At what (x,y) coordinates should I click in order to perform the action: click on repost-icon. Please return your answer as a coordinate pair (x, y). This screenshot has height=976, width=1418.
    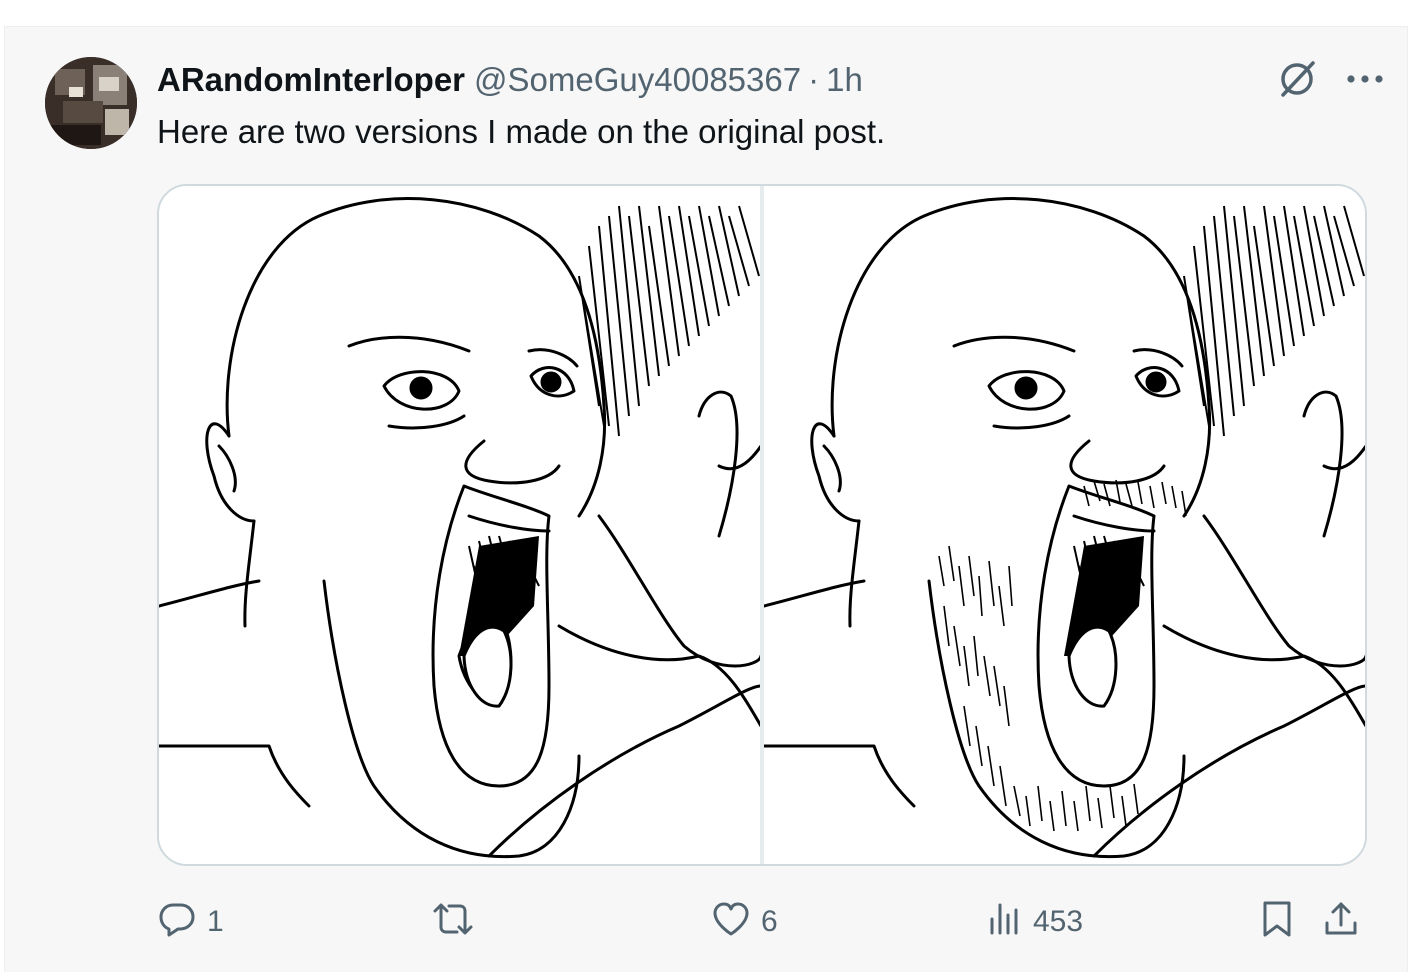
    Looking at the image, I should click on (453, 921).